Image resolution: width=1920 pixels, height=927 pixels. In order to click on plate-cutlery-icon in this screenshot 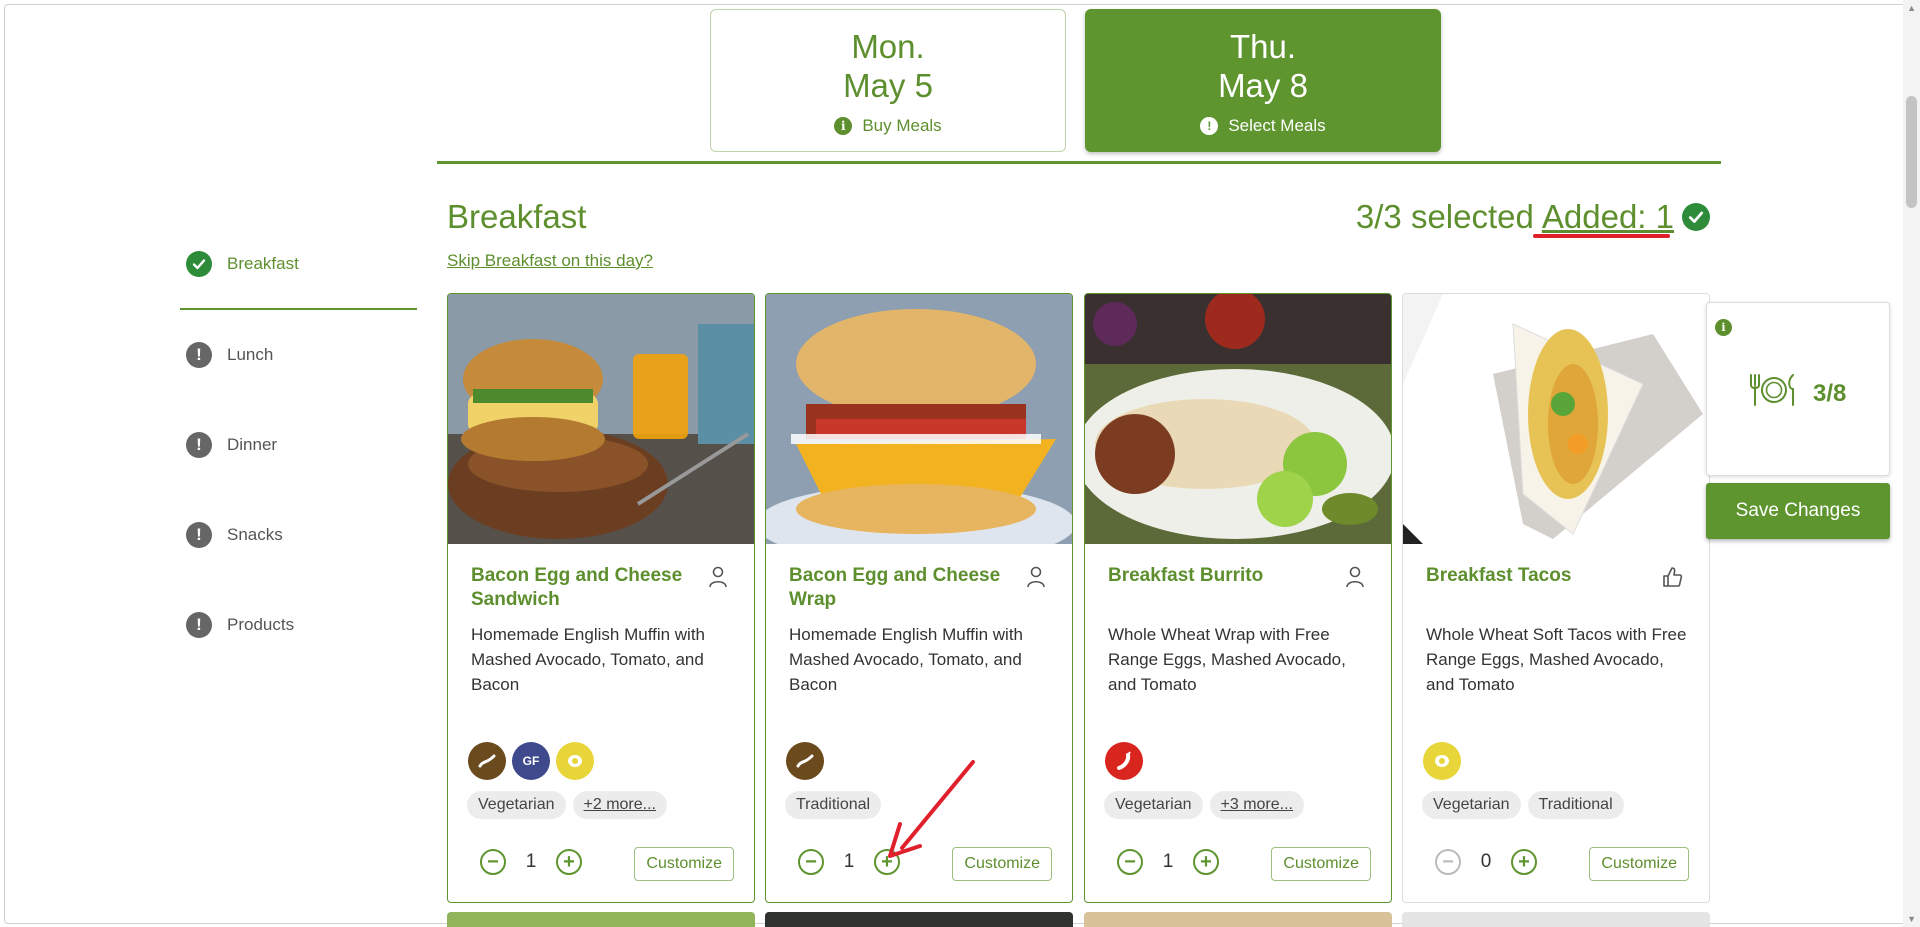, I will do `click(1774, 393)`.